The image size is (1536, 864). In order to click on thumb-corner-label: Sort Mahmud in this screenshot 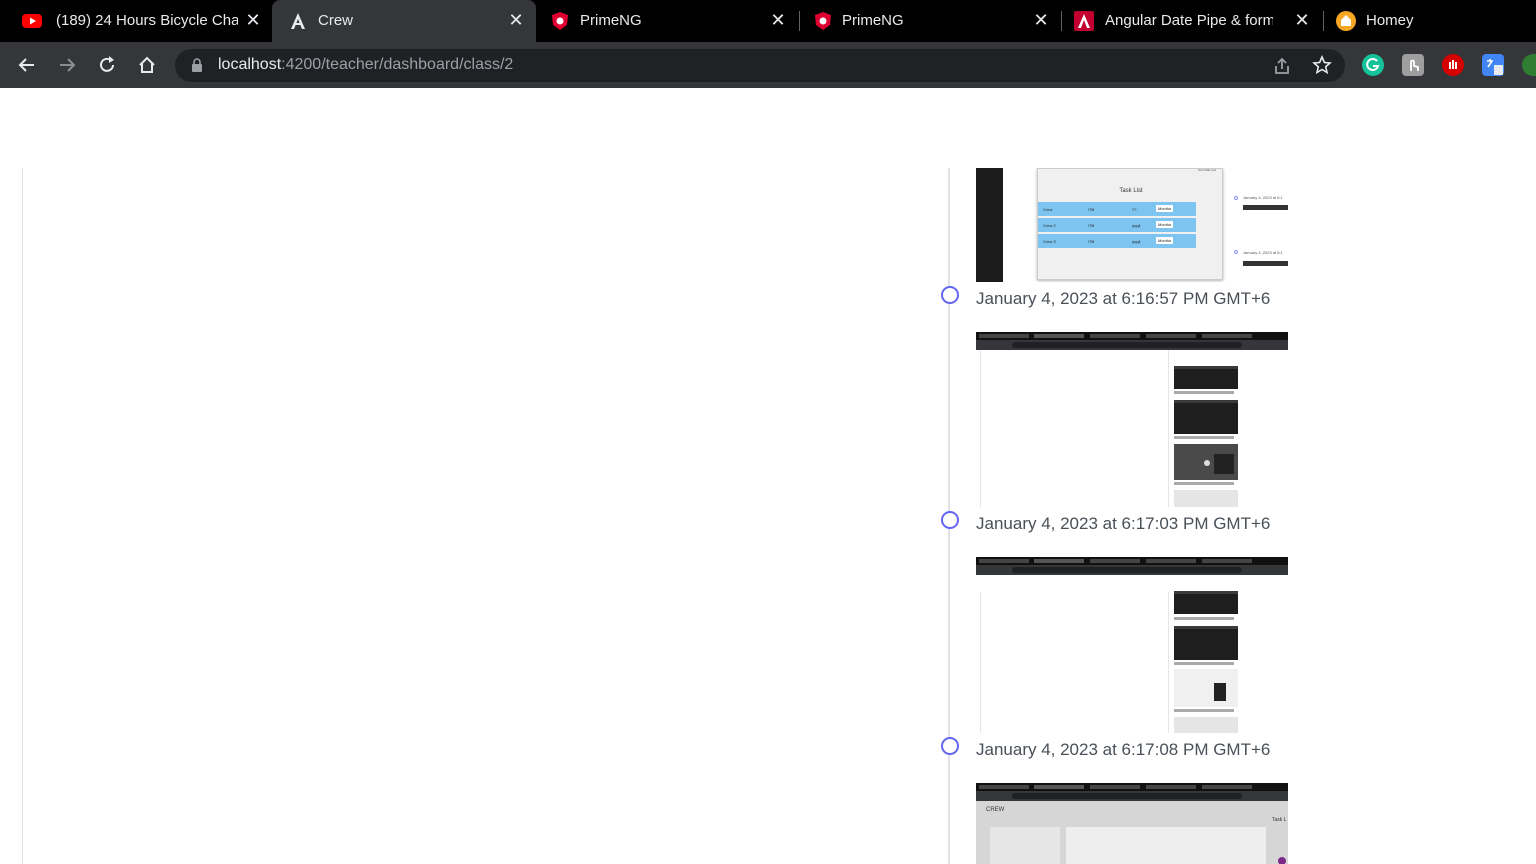, I will do `click(1207, 170)`.